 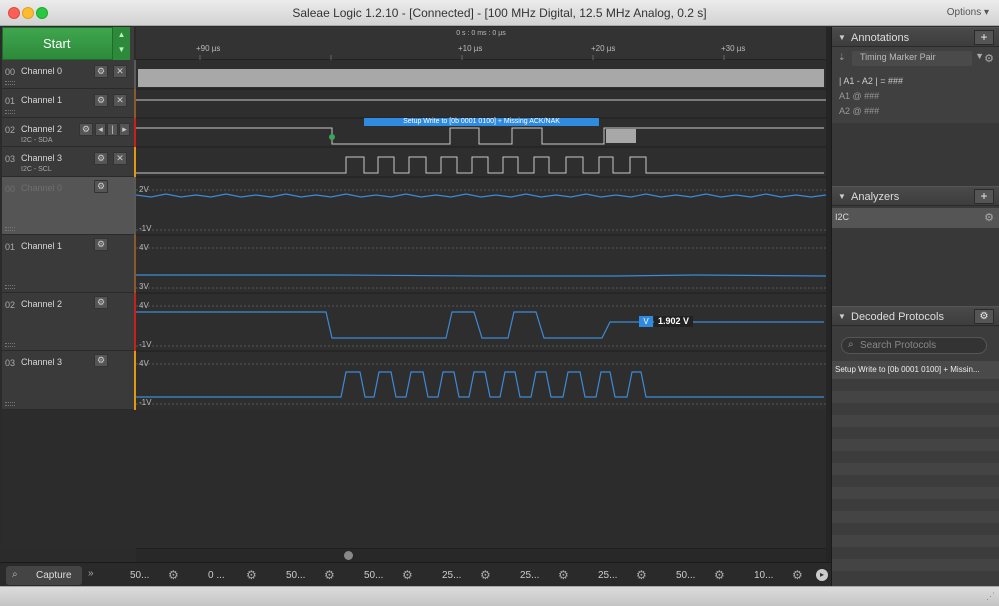 I want to click on horizontal-scrollbar, so click(x=481, y=555).